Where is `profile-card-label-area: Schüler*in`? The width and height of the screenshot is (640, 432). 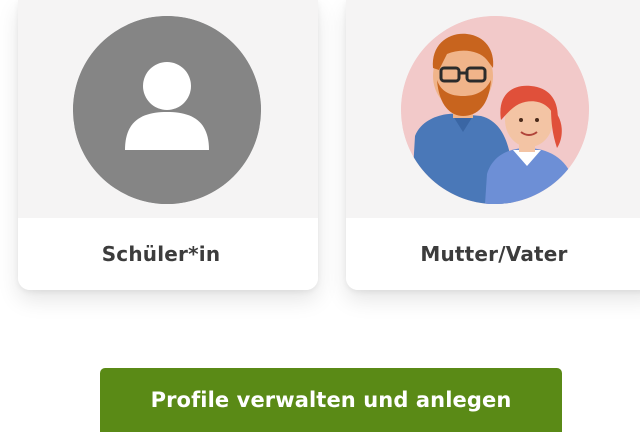
profile-card-label-area: Schüler*in is located at coordinates (168, 254).